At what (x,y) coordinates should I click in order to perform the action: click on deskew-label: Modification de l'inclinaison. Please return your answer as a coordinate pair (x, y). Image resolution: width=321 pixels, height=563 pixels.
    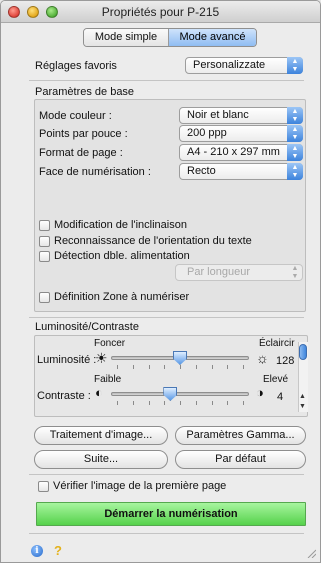
    Looking at the image, I should click on (120, 225).